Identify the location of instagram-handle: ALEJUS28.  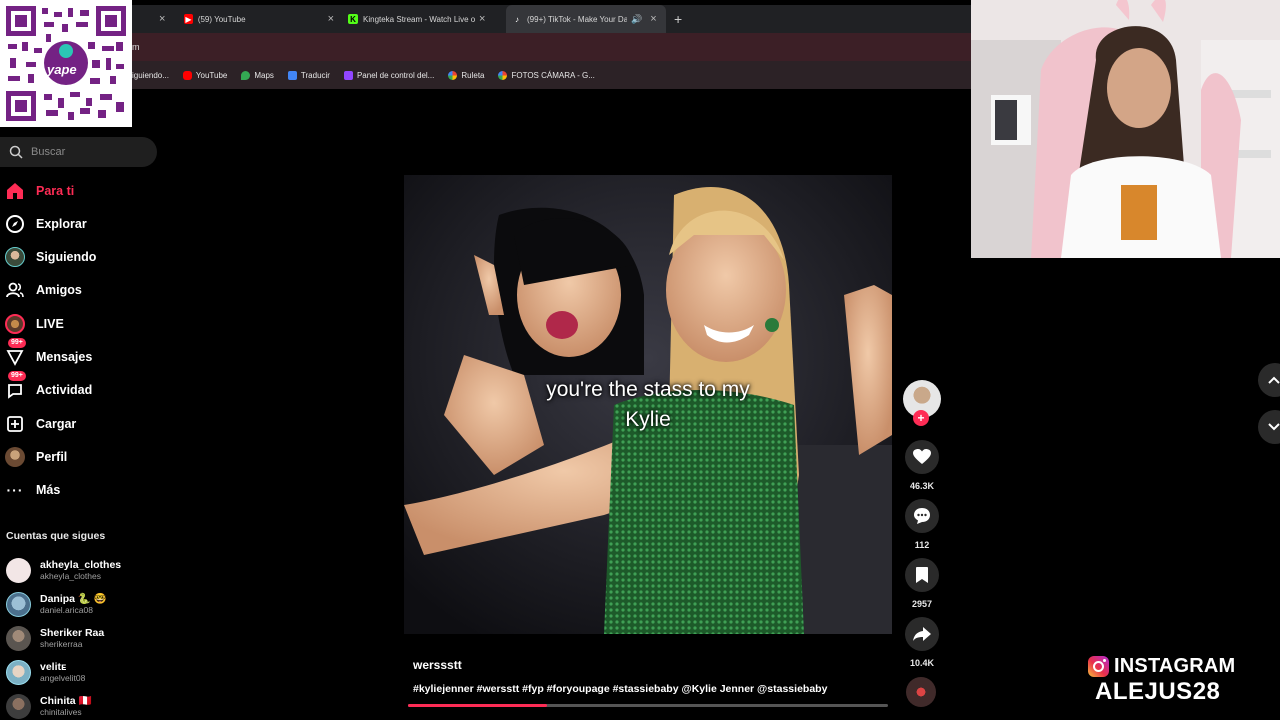
(1158, 691).